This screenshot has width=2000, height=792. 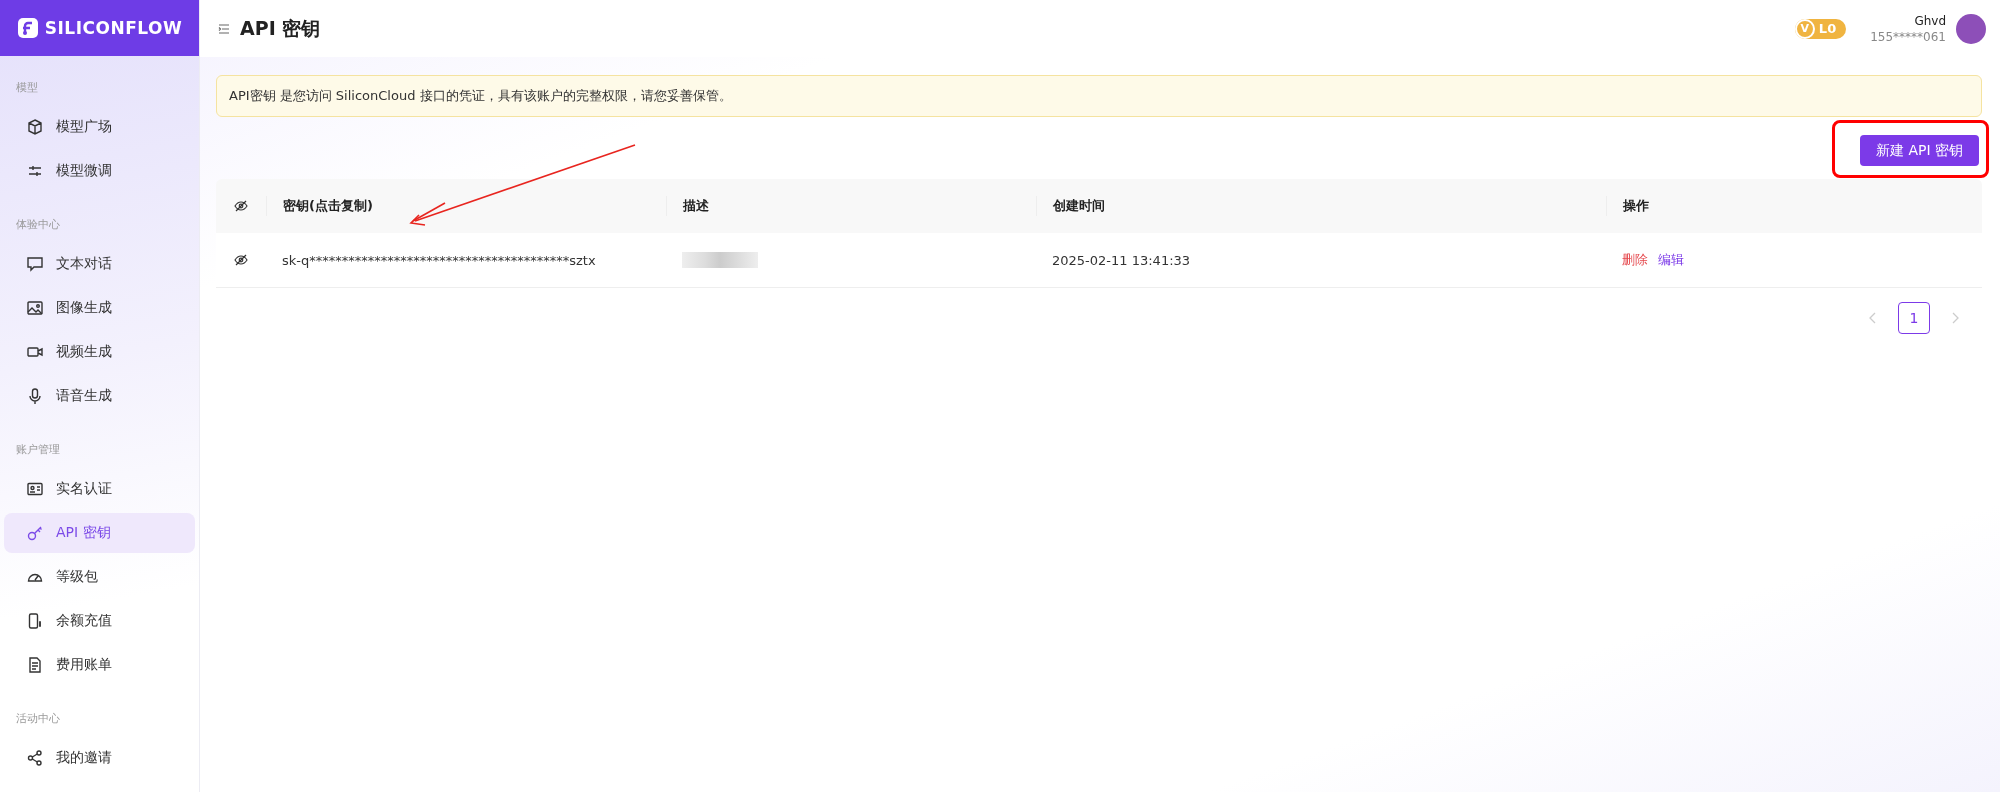 I want to click on sidebar-item: 等级包, so click(x=99, y=577).